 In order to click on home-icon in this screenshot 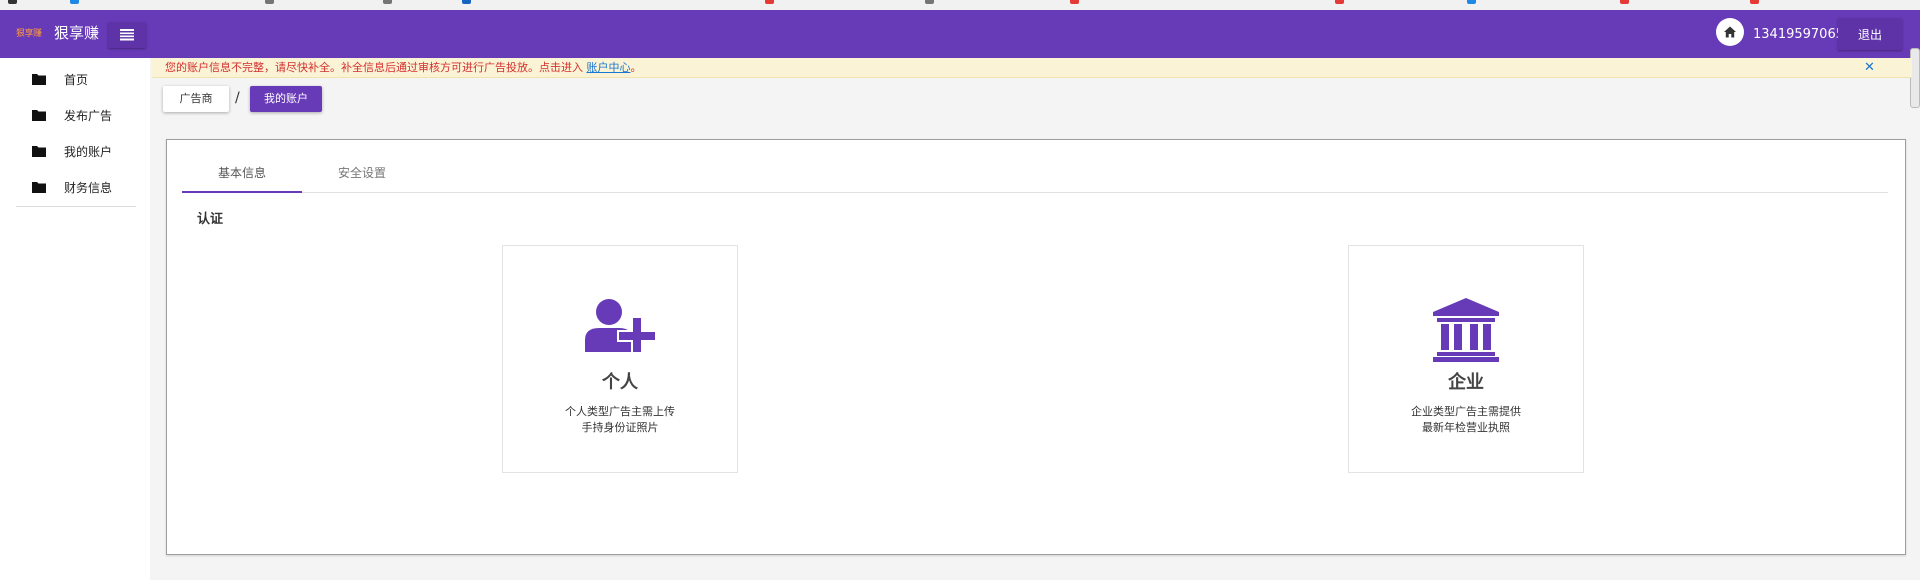, I will do `click(1730, 32)`.